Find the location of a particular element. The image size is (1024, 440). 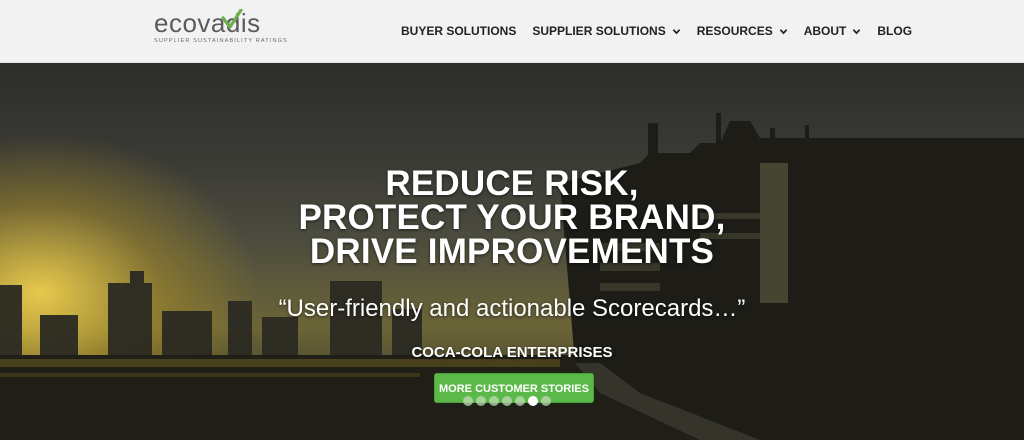

ecovadis-logo: ecovadis SUPPLIER SUSTAINABILITY RATINGS is located at coordinates (224, 26).